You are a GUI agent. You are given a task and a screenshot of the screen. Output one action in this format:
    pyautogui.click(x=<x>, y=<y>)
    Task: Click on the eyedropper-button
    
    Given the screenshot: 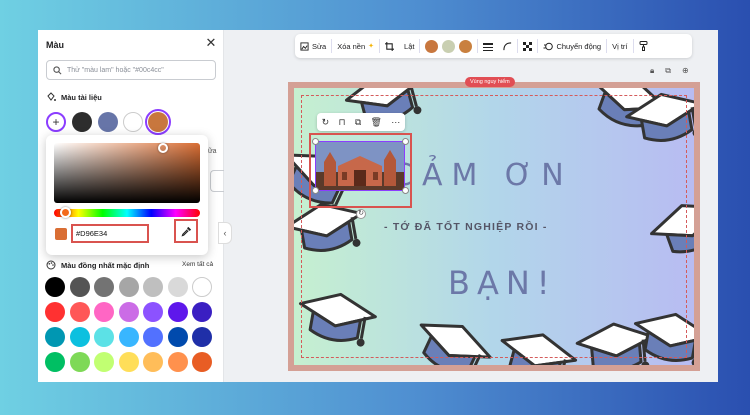 What is the action you would take?
    pyautogui.click(x=186, y=231)
    